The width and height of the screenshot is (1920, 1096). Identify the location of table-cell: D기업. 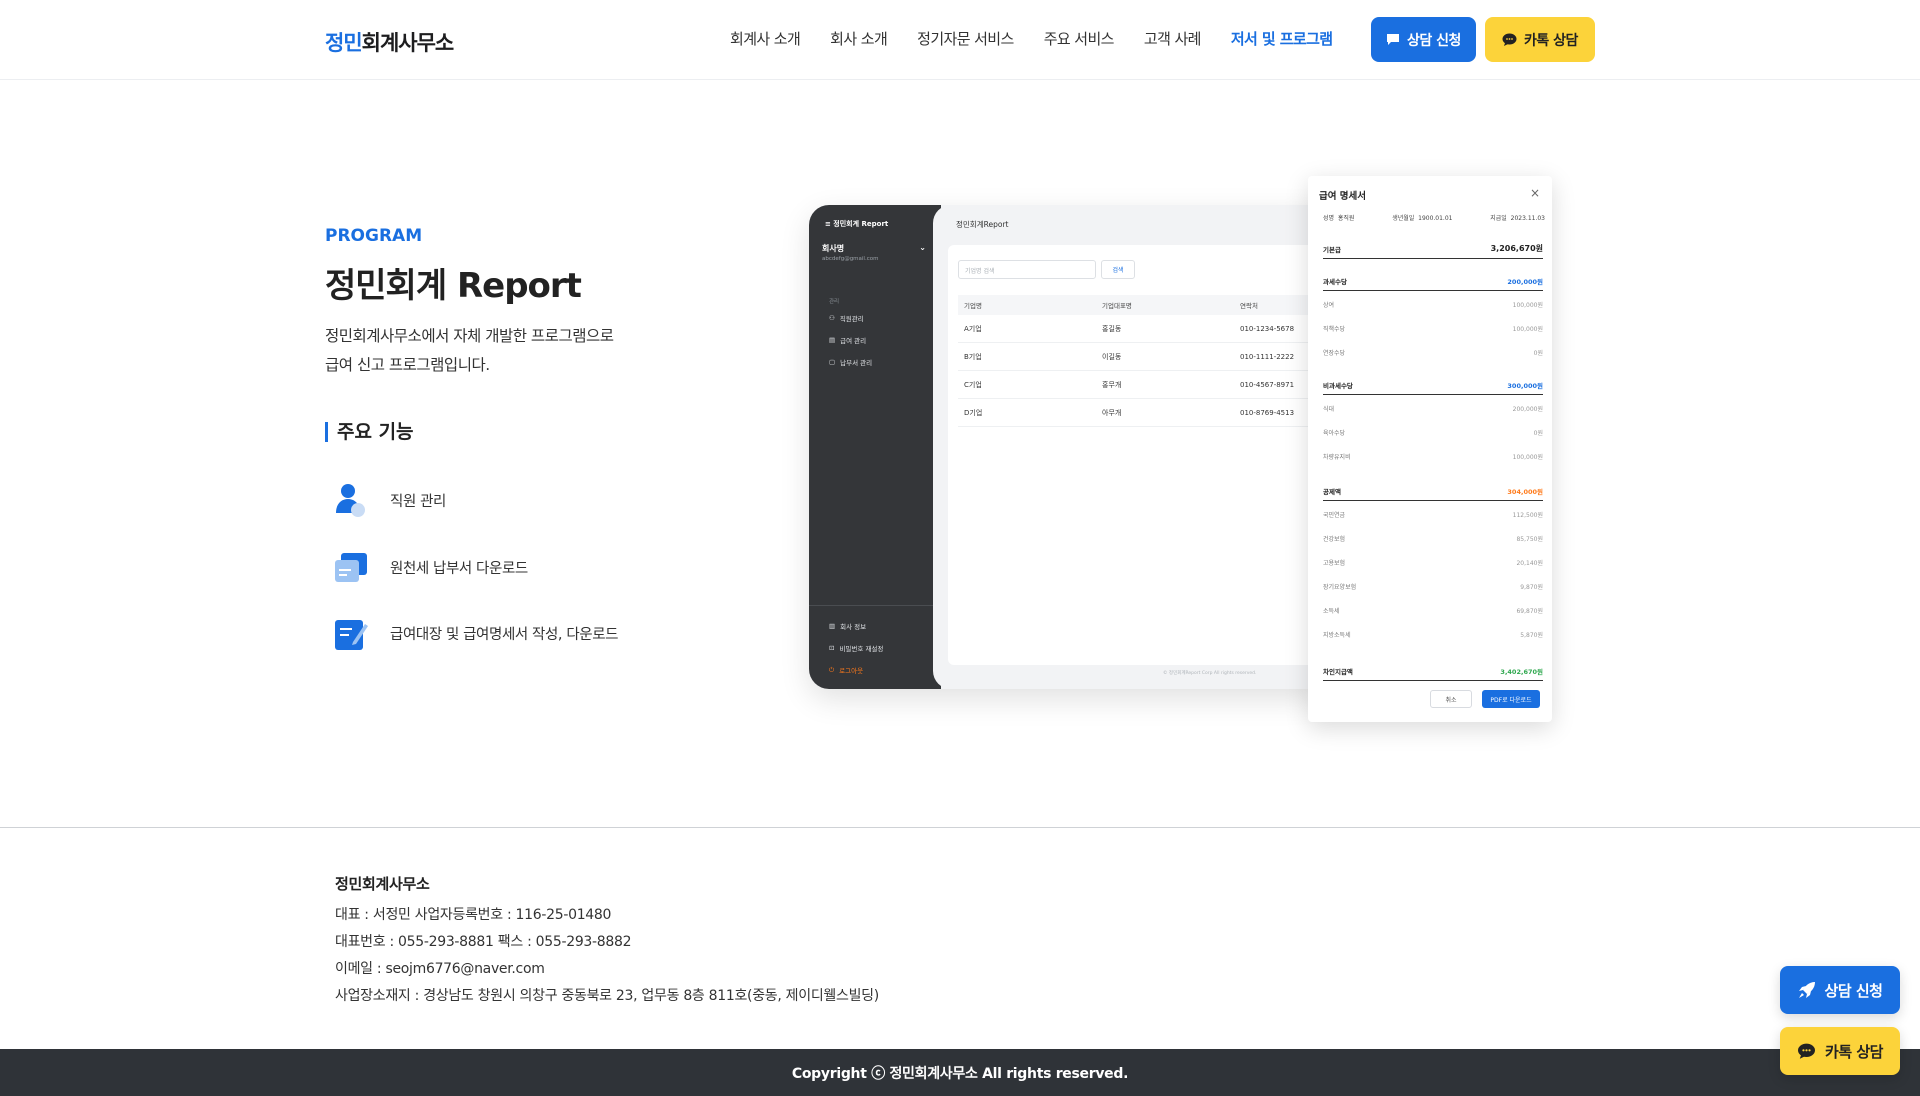
(973, 412).